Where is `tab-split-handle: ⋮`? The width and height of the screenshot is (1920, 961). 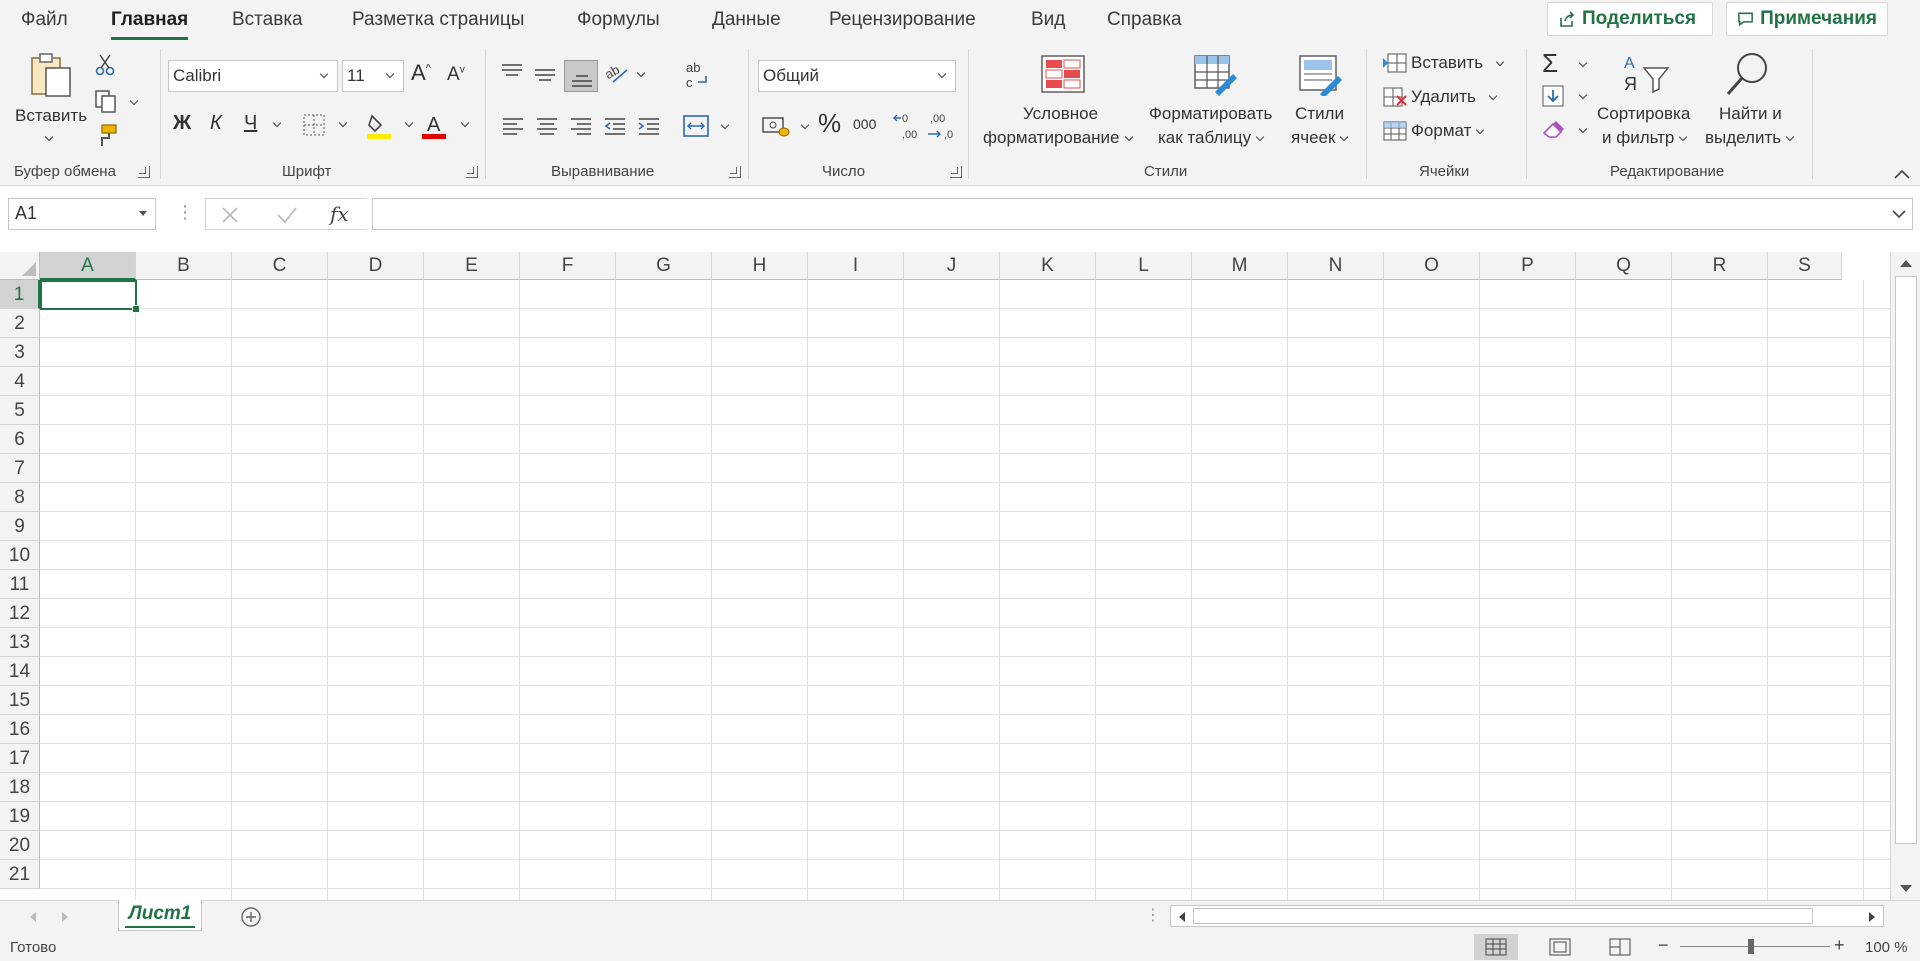
tab-split-handle: ⋮ is located at coordinates (1153, 915).